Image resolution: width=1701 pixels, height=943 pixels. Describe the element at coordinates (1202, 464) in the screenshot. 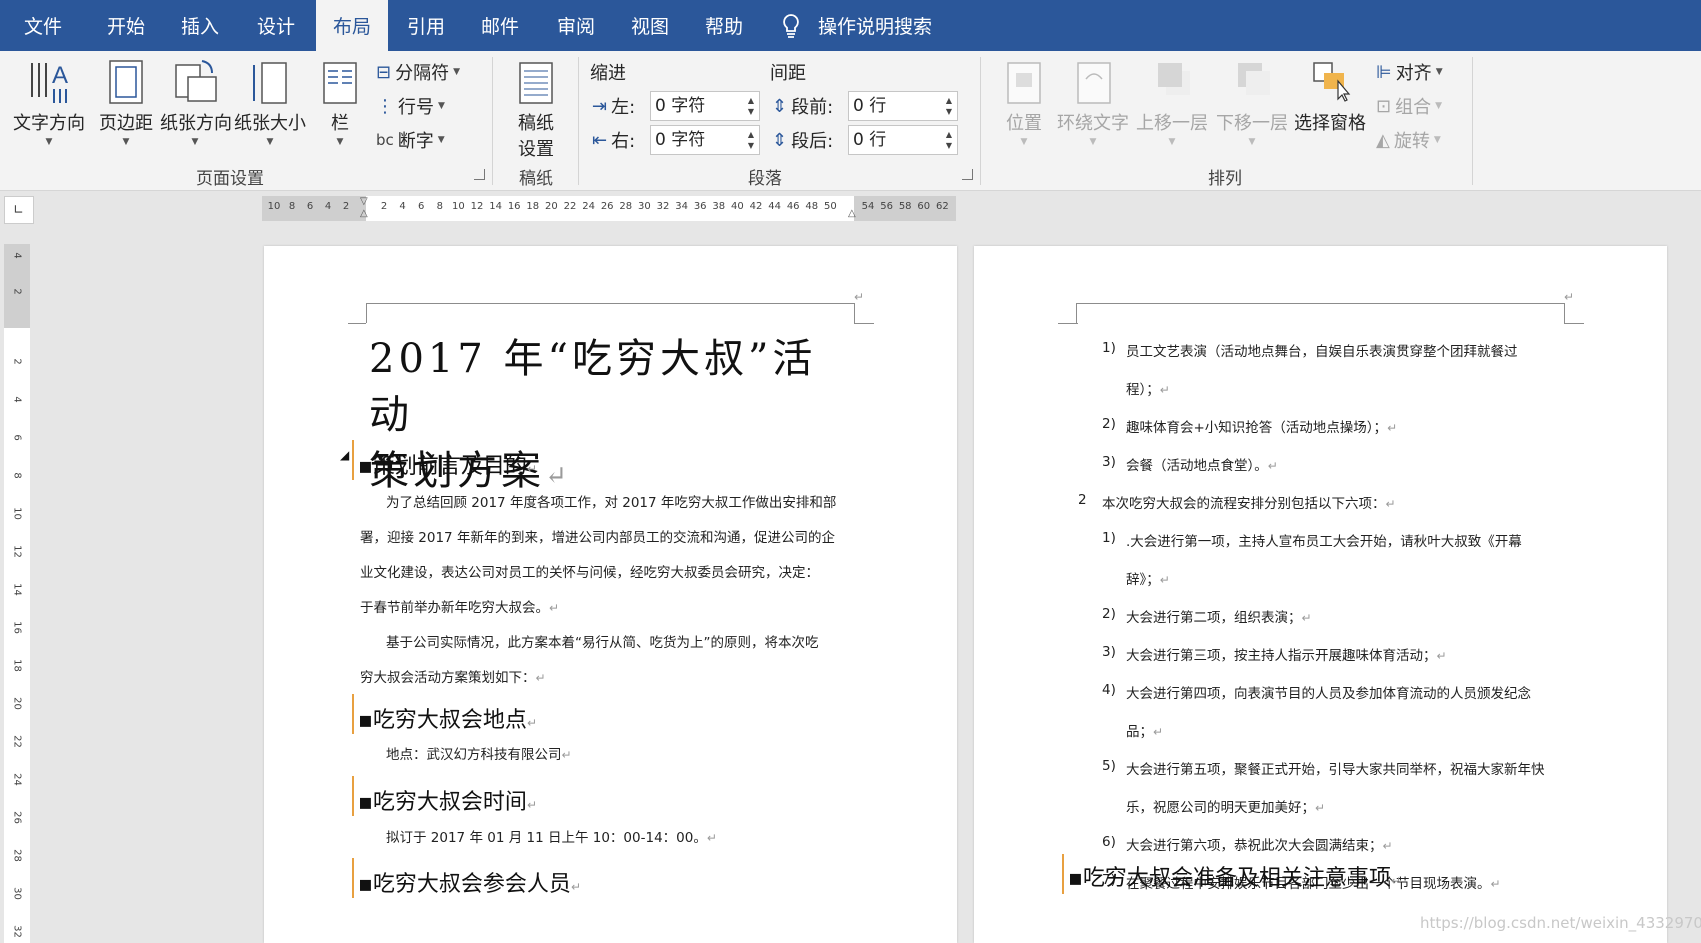

I see `list-item-line: 会餐（活动地点食堂）。↵` at that location.